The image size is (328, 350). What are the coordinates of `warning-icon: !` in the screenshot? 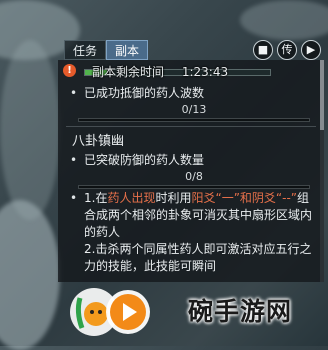 It's located at (69, 70).